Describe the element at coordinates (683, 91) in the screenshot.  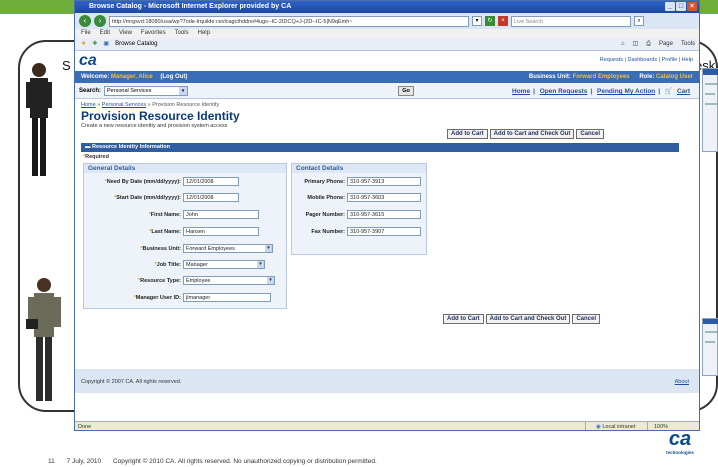
I see `nav-cart: Cart` at that location.